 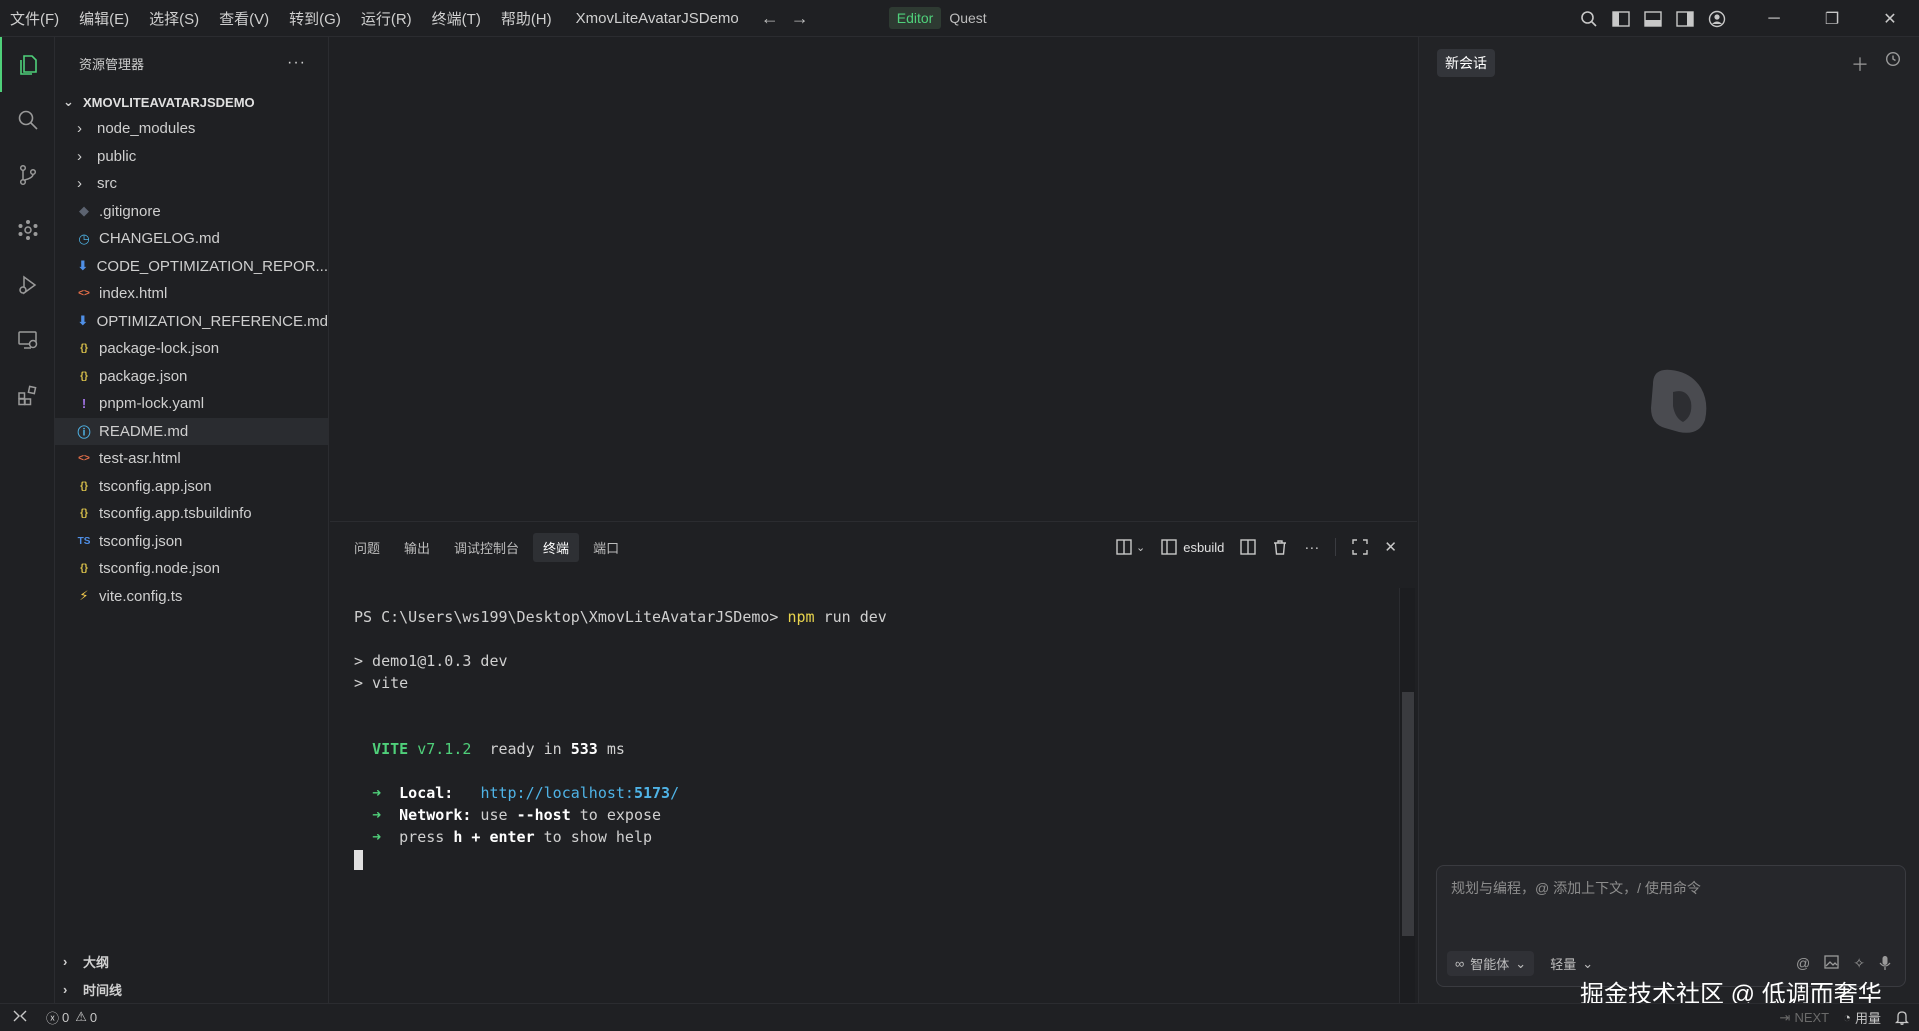 I want to click on image-icon, so click(x=1831, y=964).